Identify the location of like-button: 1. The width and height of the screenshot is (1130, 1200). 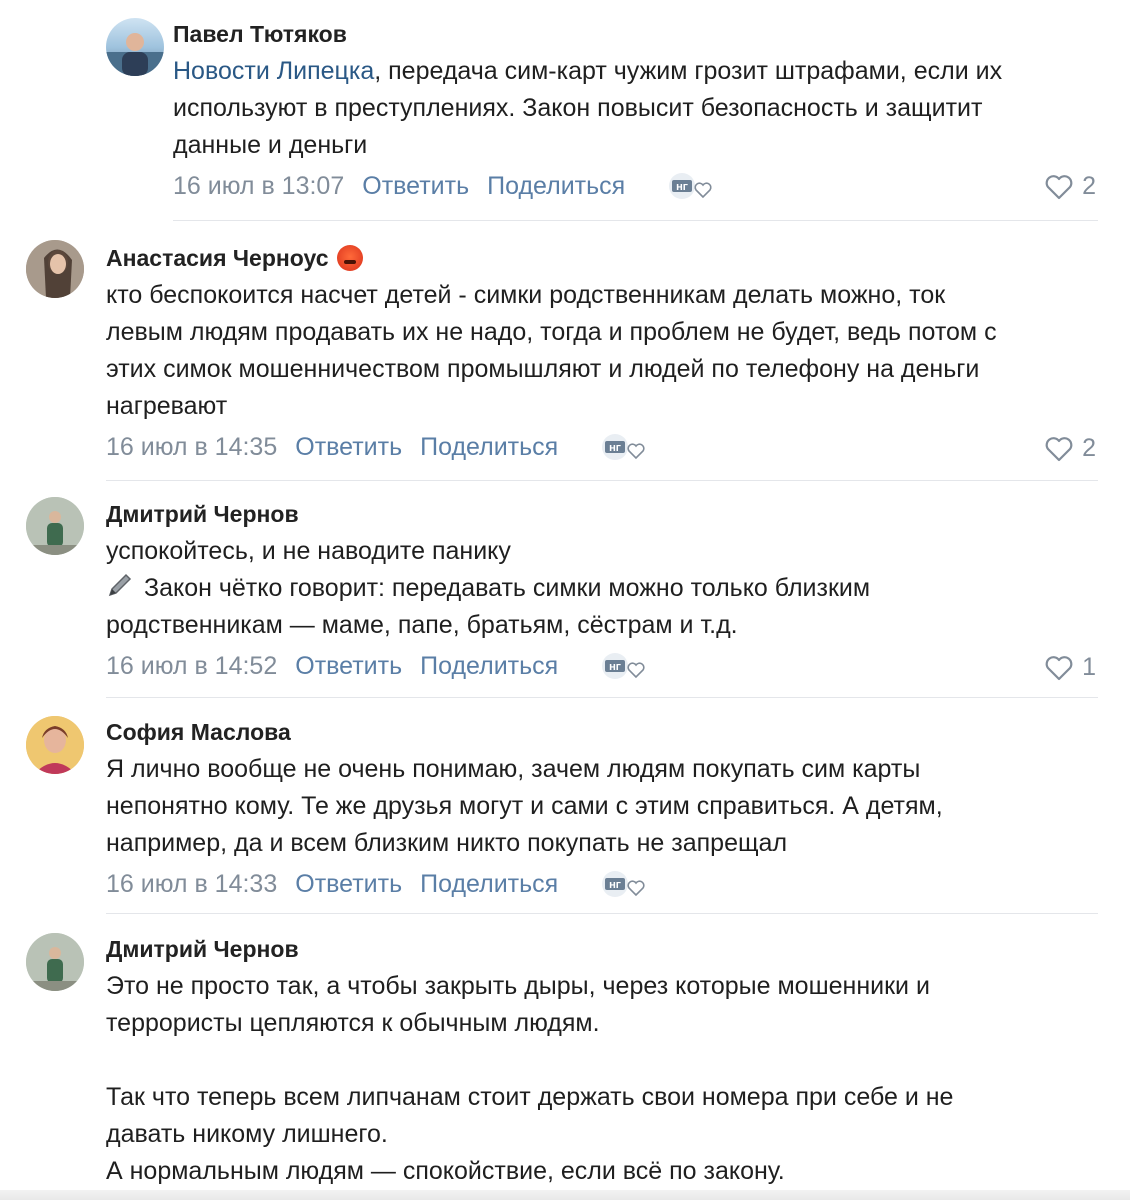
(1070, 667).